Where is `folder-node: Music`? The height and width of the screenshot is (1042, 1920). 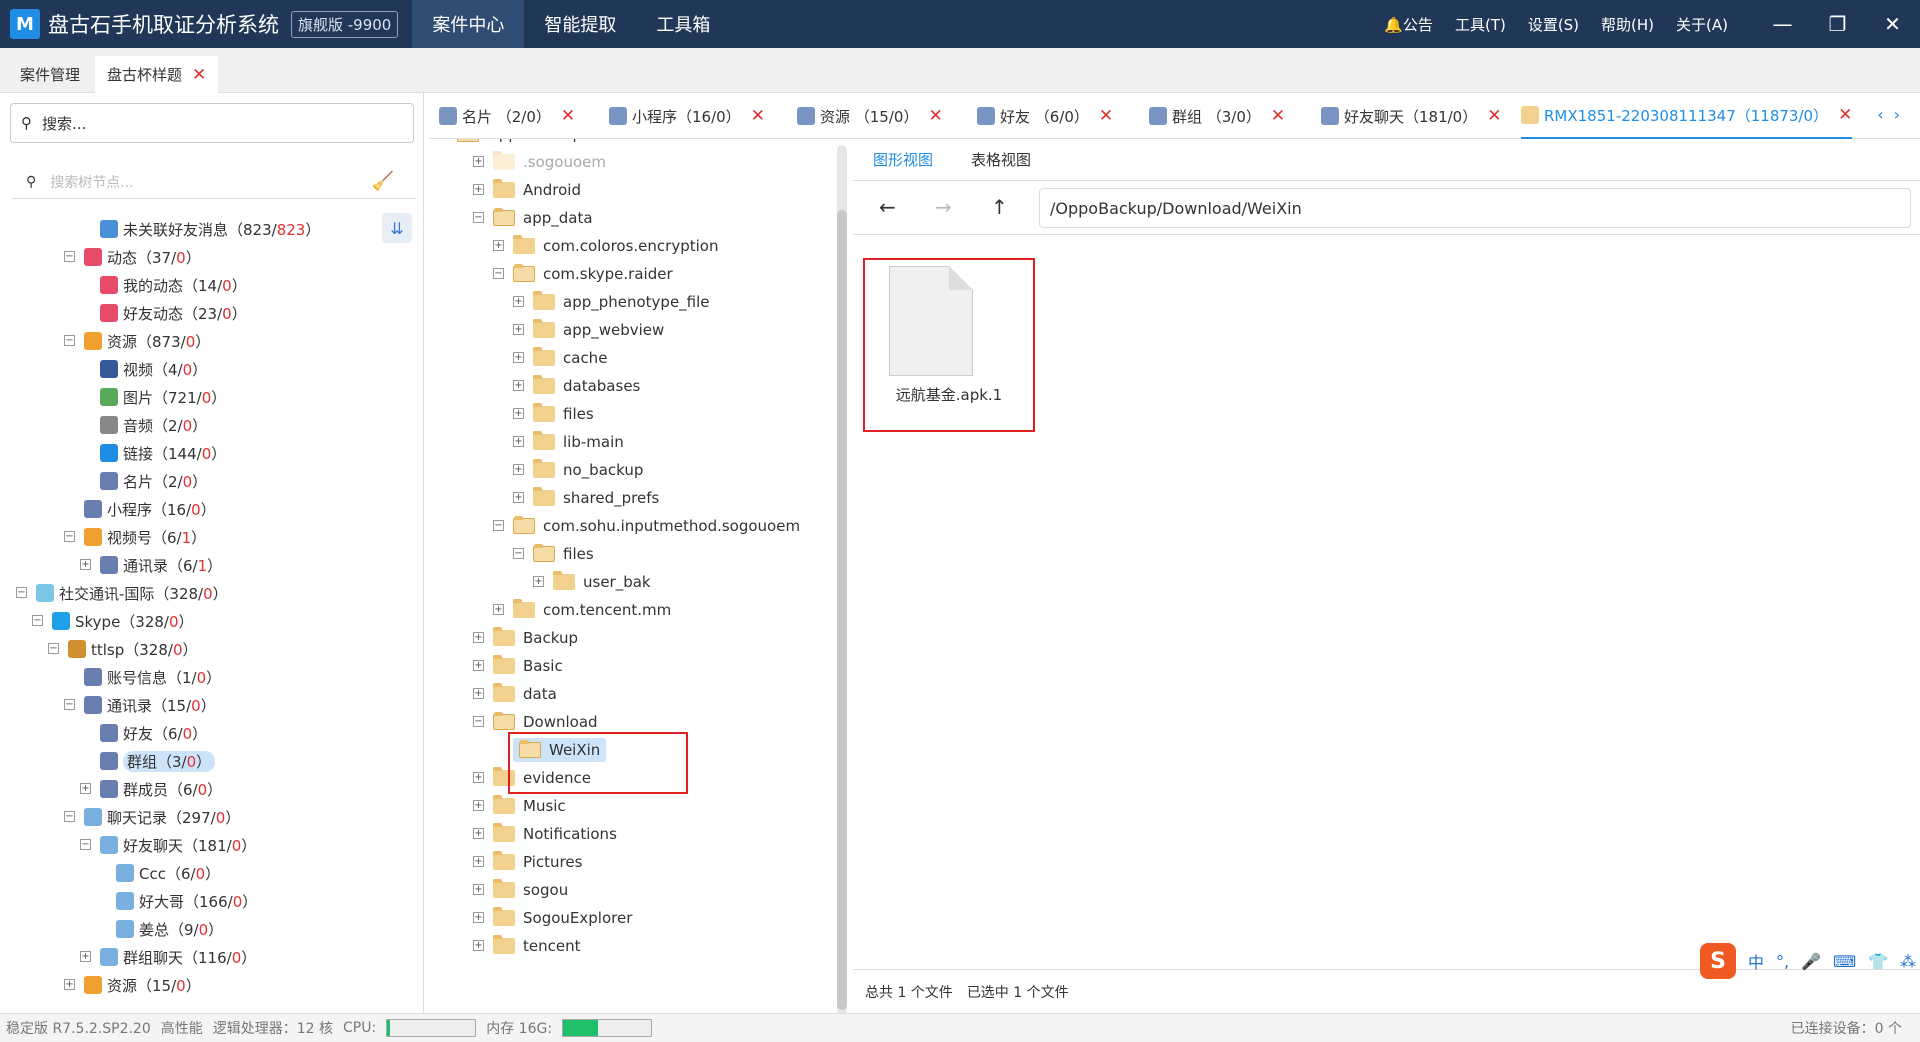
folder-node: Music is located at coordinates (529, 806).